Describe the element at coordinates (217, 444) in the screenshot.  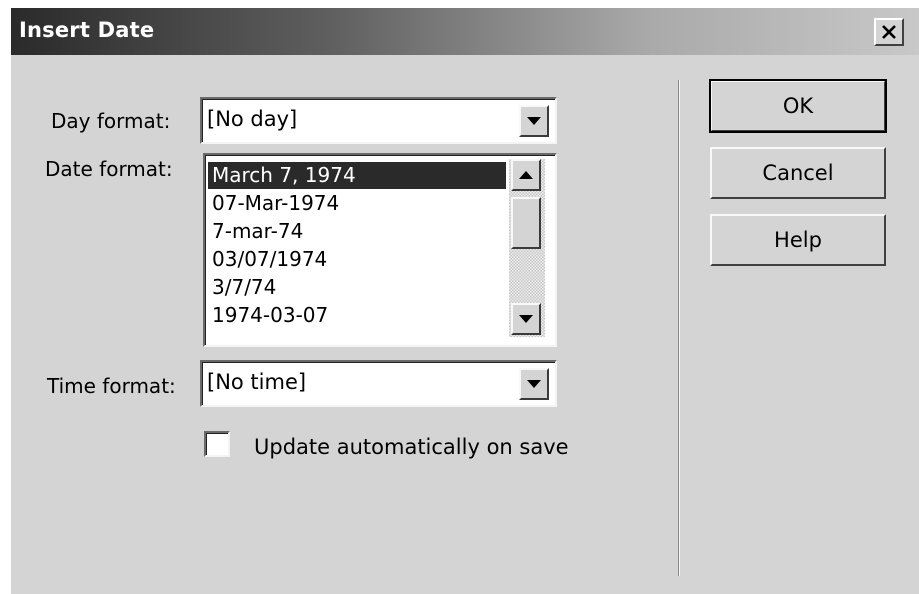
I see `update-automatically-checkbox` at that location.